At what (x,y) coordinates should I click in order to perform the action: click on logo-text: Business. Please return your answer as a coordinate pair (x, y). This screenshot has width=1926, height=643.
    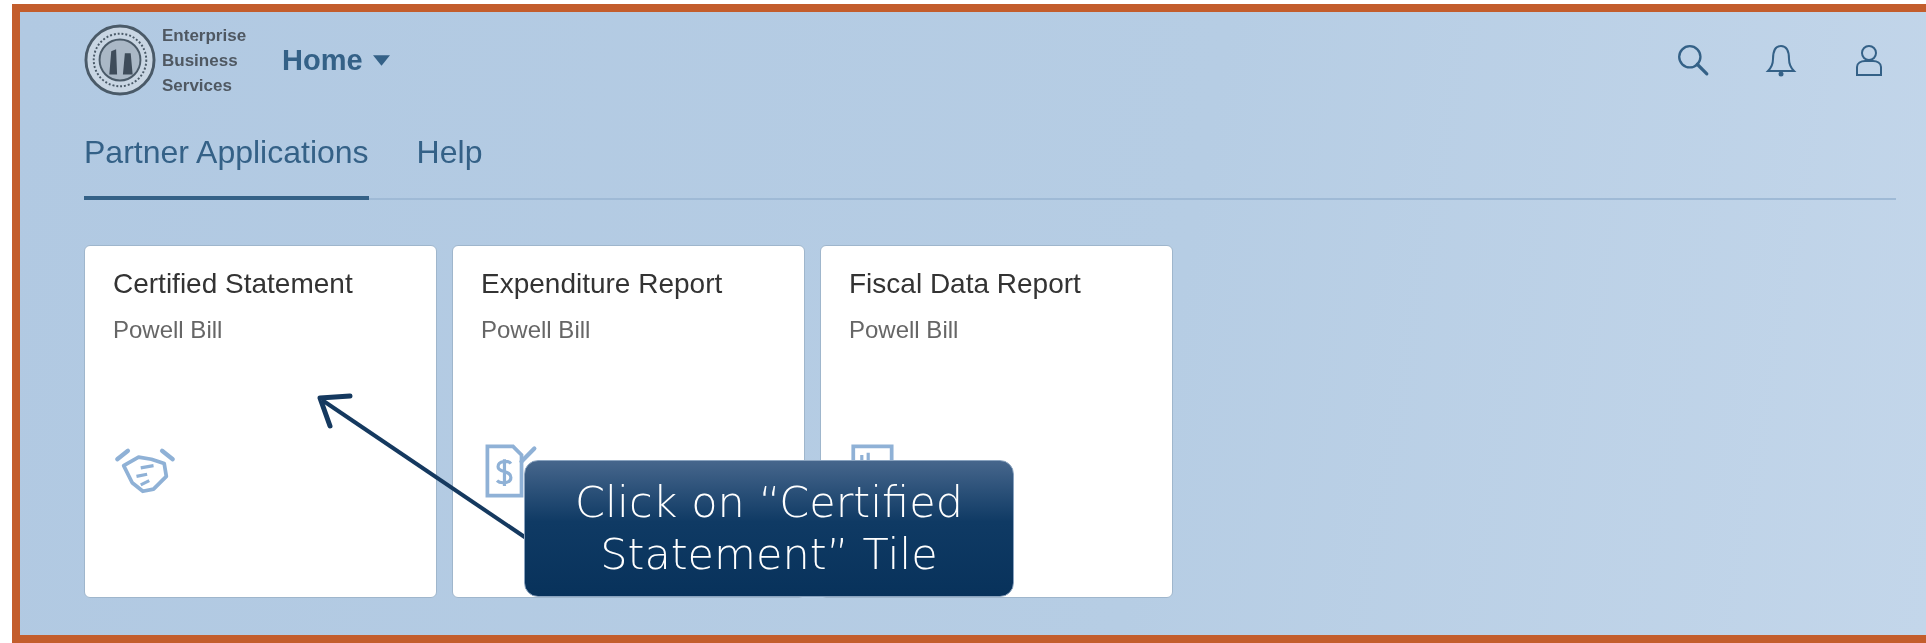
    Looking at the image, I should click on (200, 60).